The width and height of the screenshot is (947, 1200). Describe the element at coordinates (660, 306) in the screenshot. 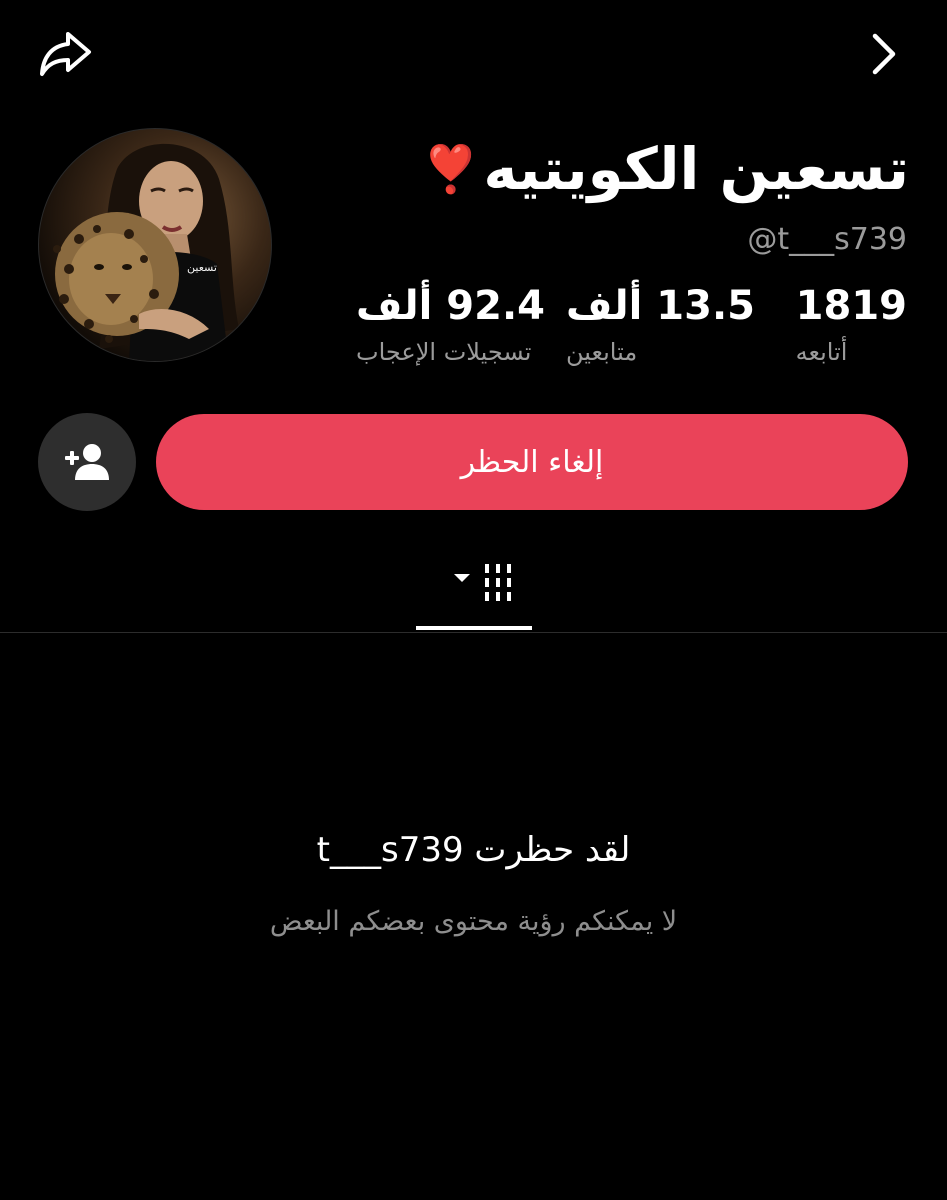

I see `stat-value: 13.5 ألف` at that location.